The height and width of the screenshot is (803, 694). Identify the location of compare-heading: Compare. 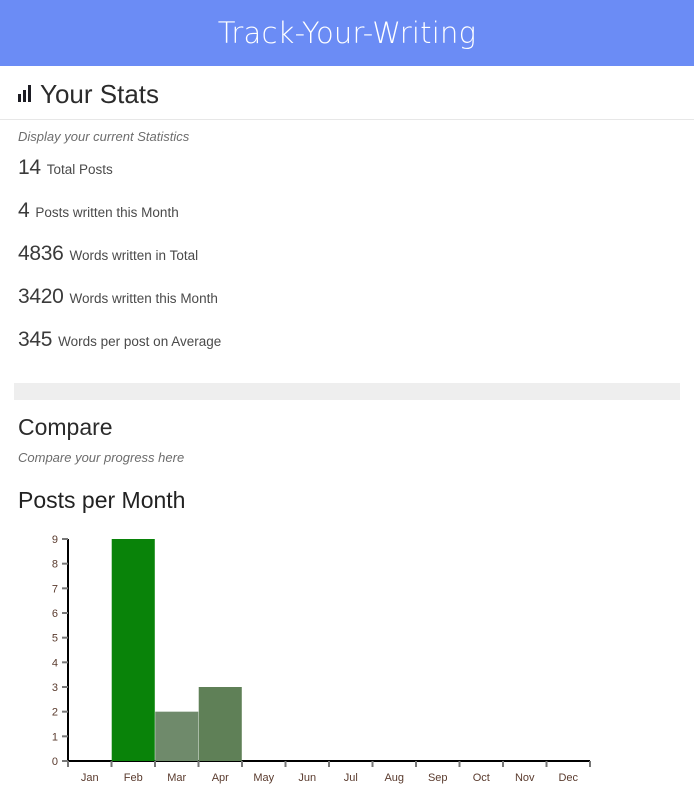
(65, 426).